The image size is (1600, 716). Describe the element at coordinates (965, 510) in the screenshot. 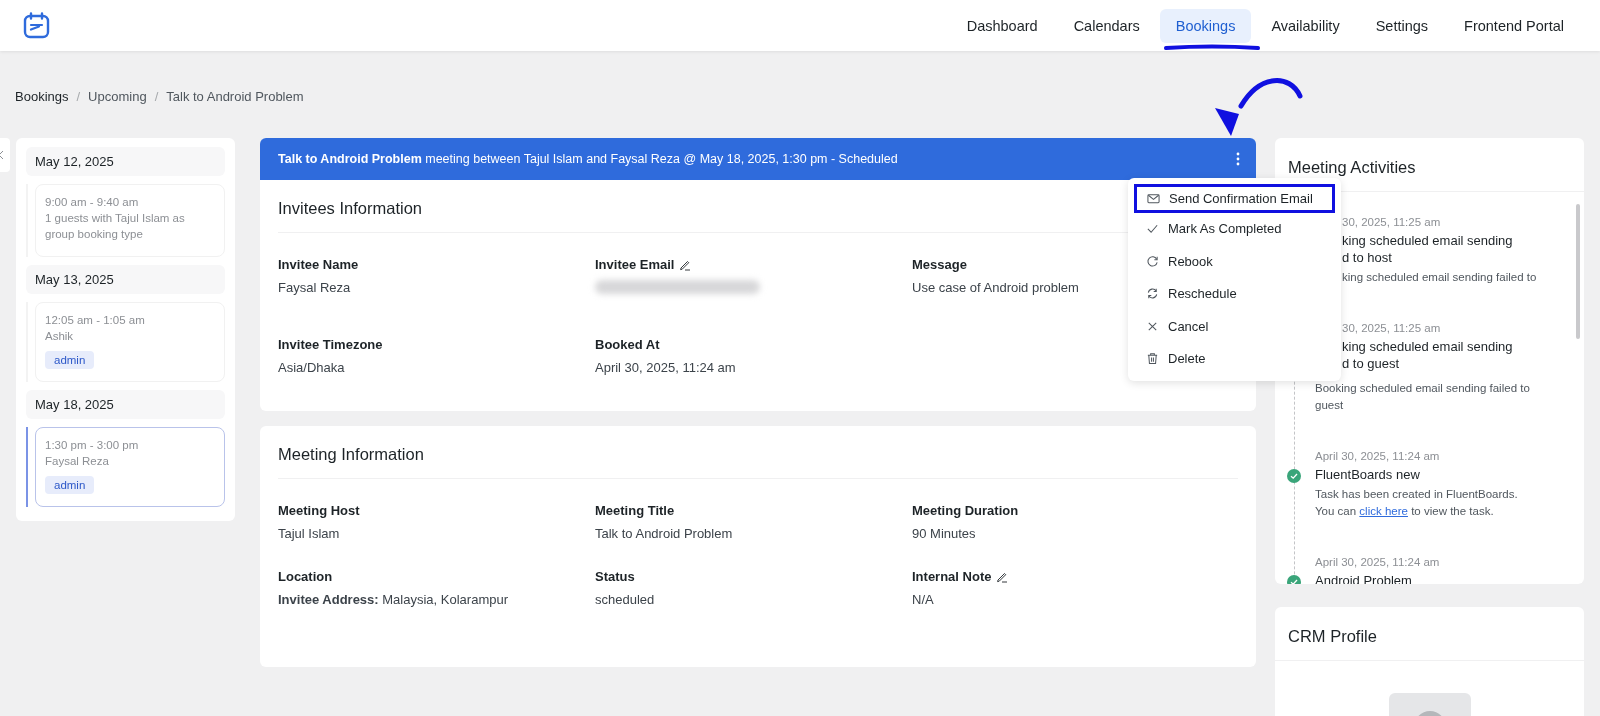

I see `field-label: Meeting Duration` at that location.